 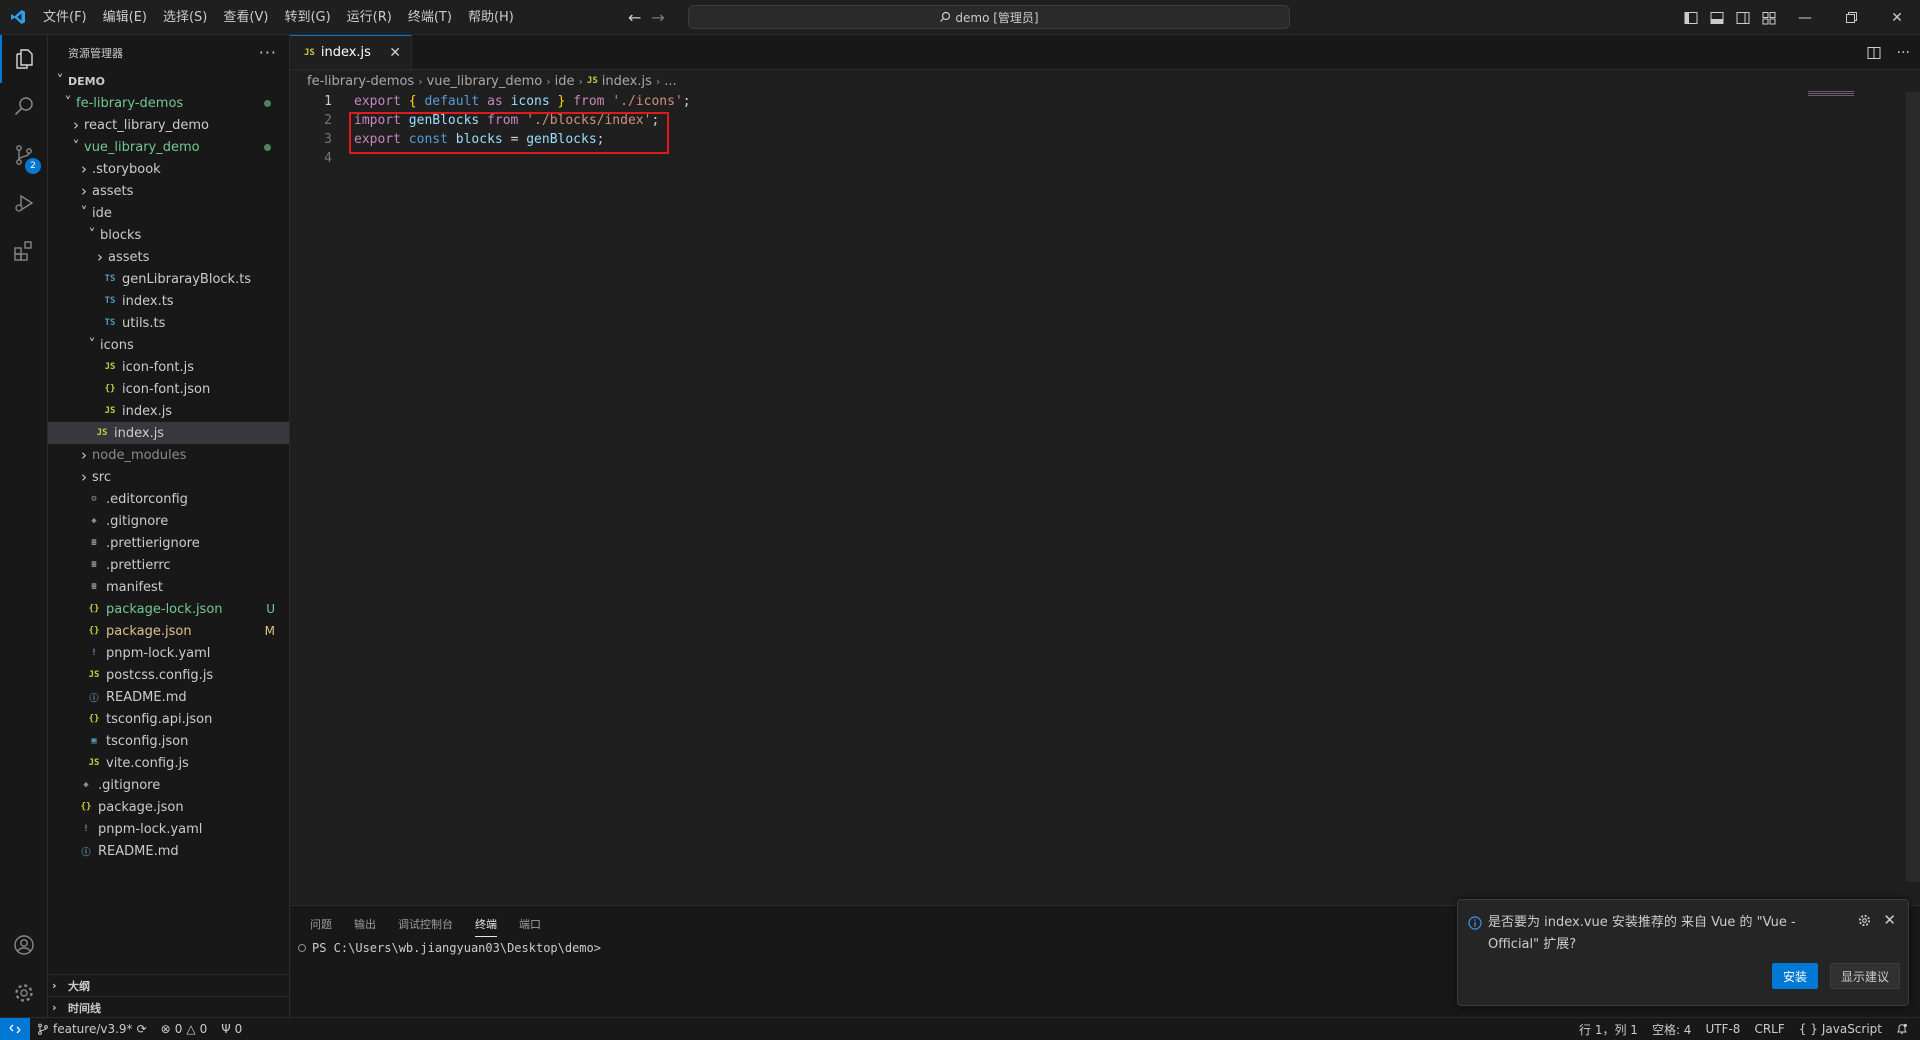 I want to click on language-mode: { } JavaScript, so click(x=1840, y=1029).